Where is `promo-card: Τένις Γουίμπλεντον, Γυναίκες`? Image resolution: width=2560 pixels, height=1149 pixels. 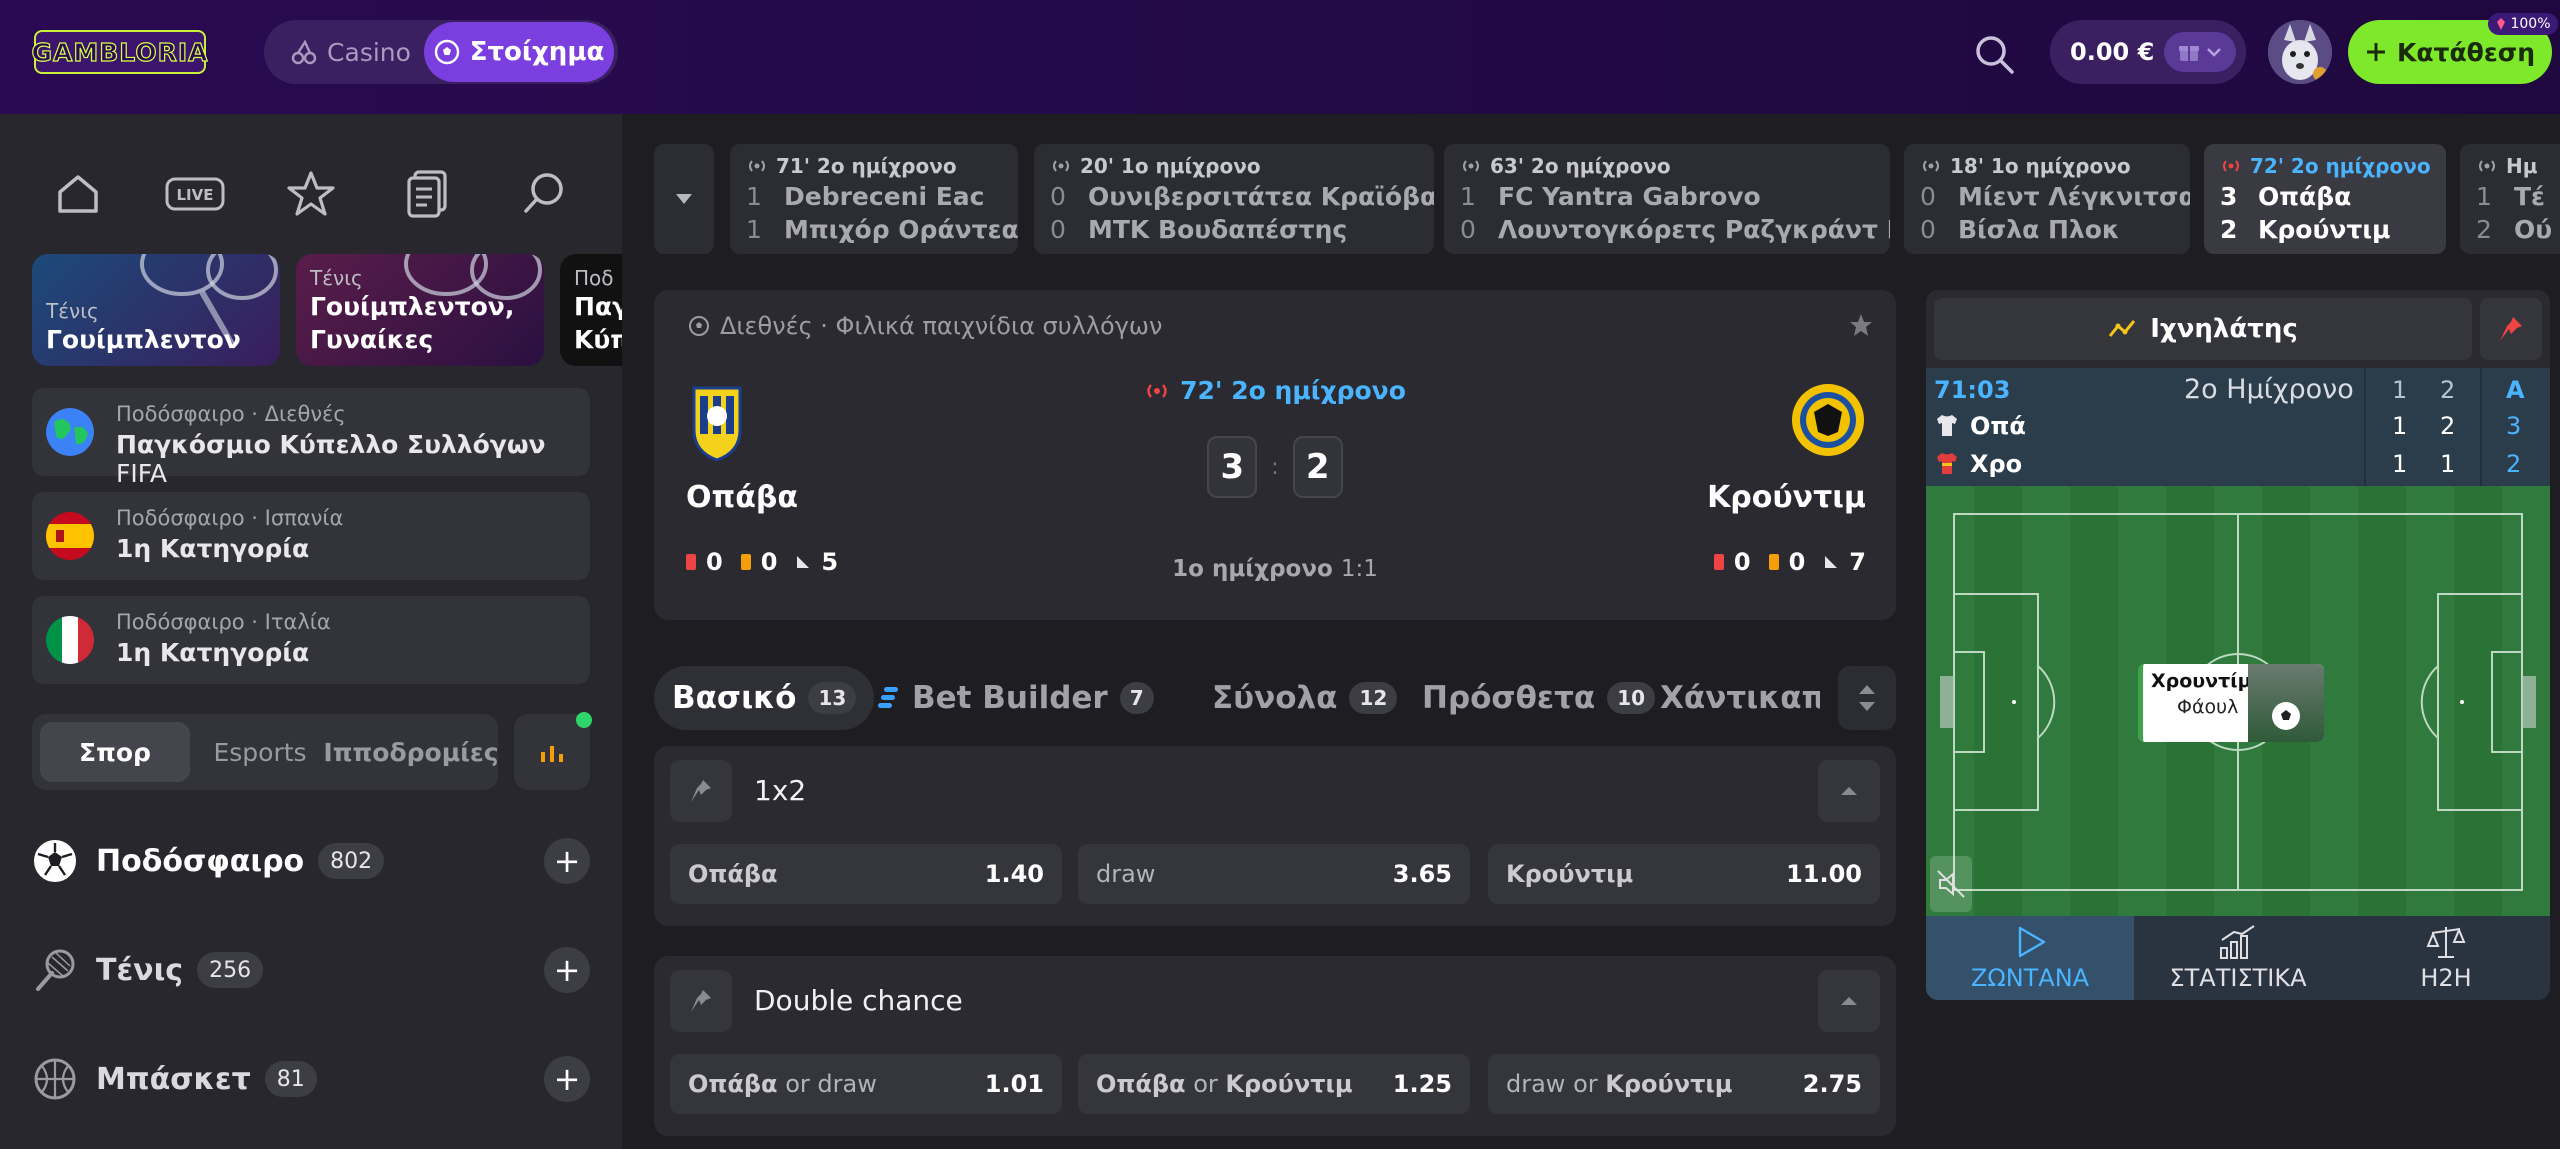 promo-card: Τένις Γουίμπλεντον, Γυναίκες is located at coordinates (420, 310).